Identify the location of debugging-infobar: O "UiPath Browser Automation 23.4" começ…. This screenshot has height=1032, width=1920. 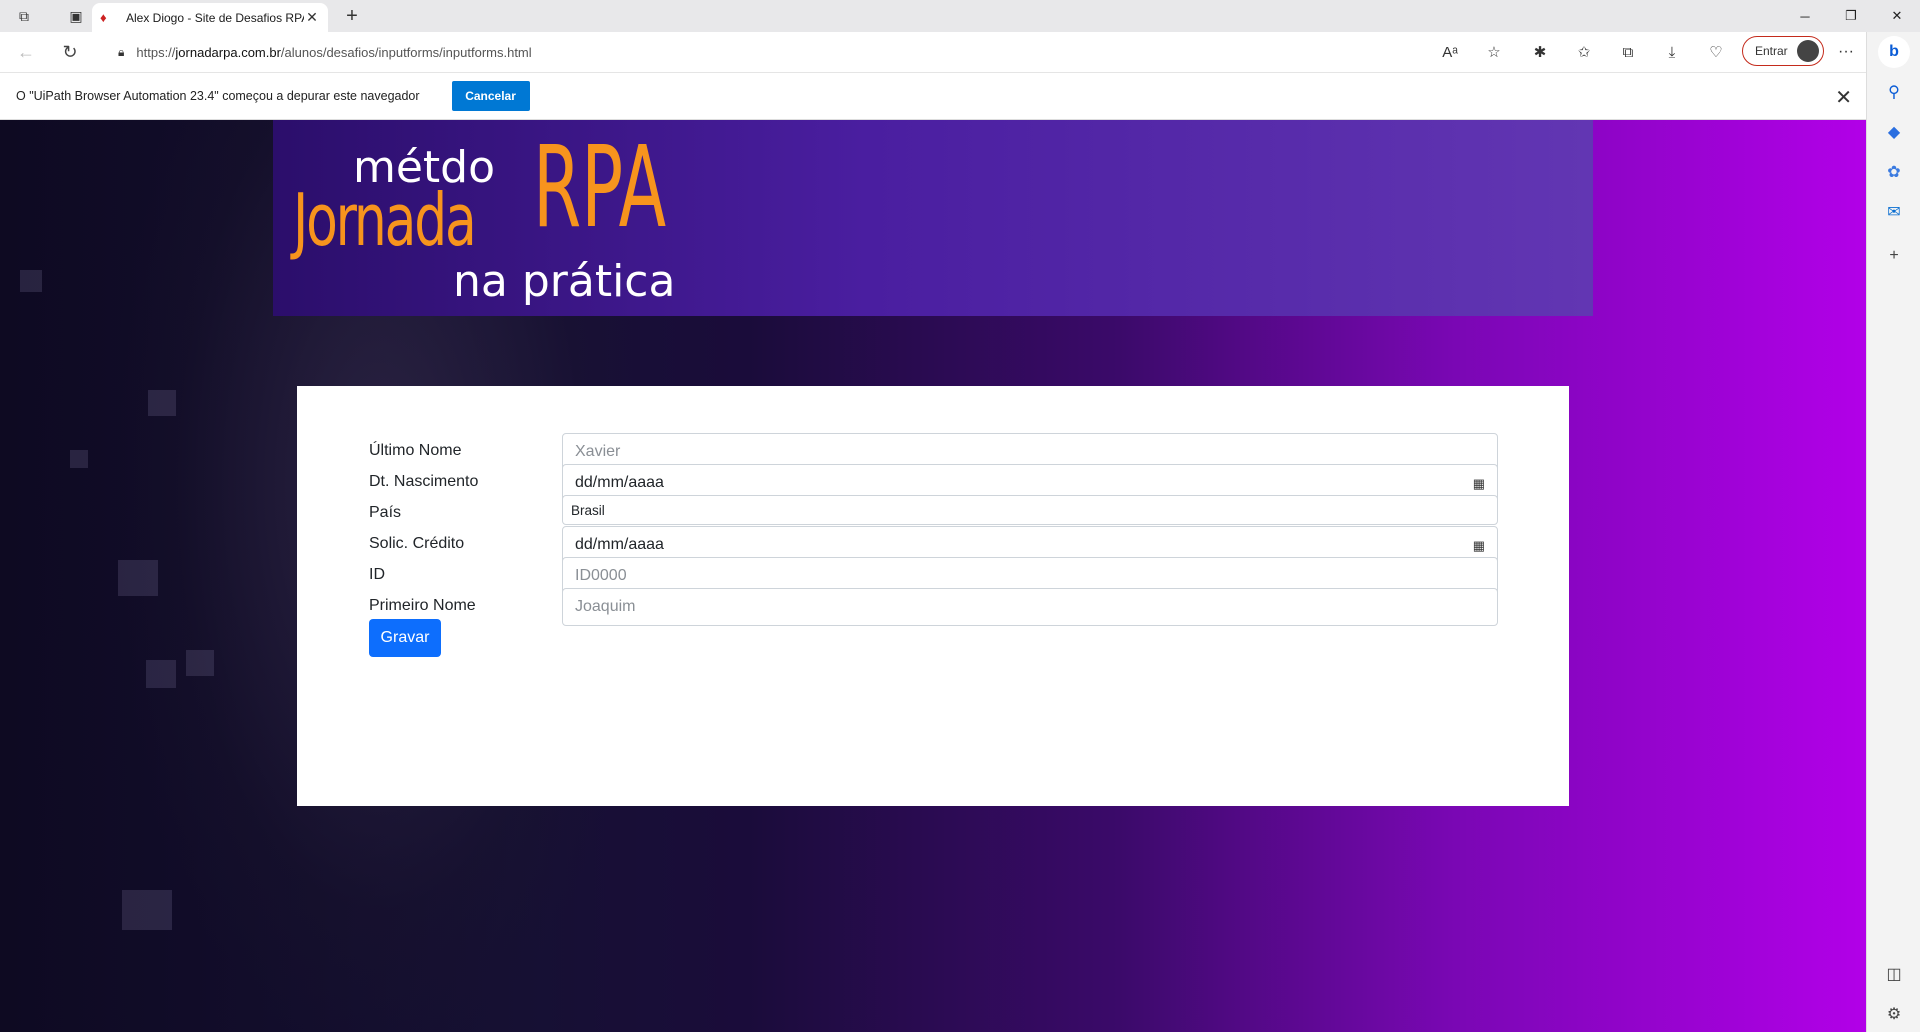
(933, 96).